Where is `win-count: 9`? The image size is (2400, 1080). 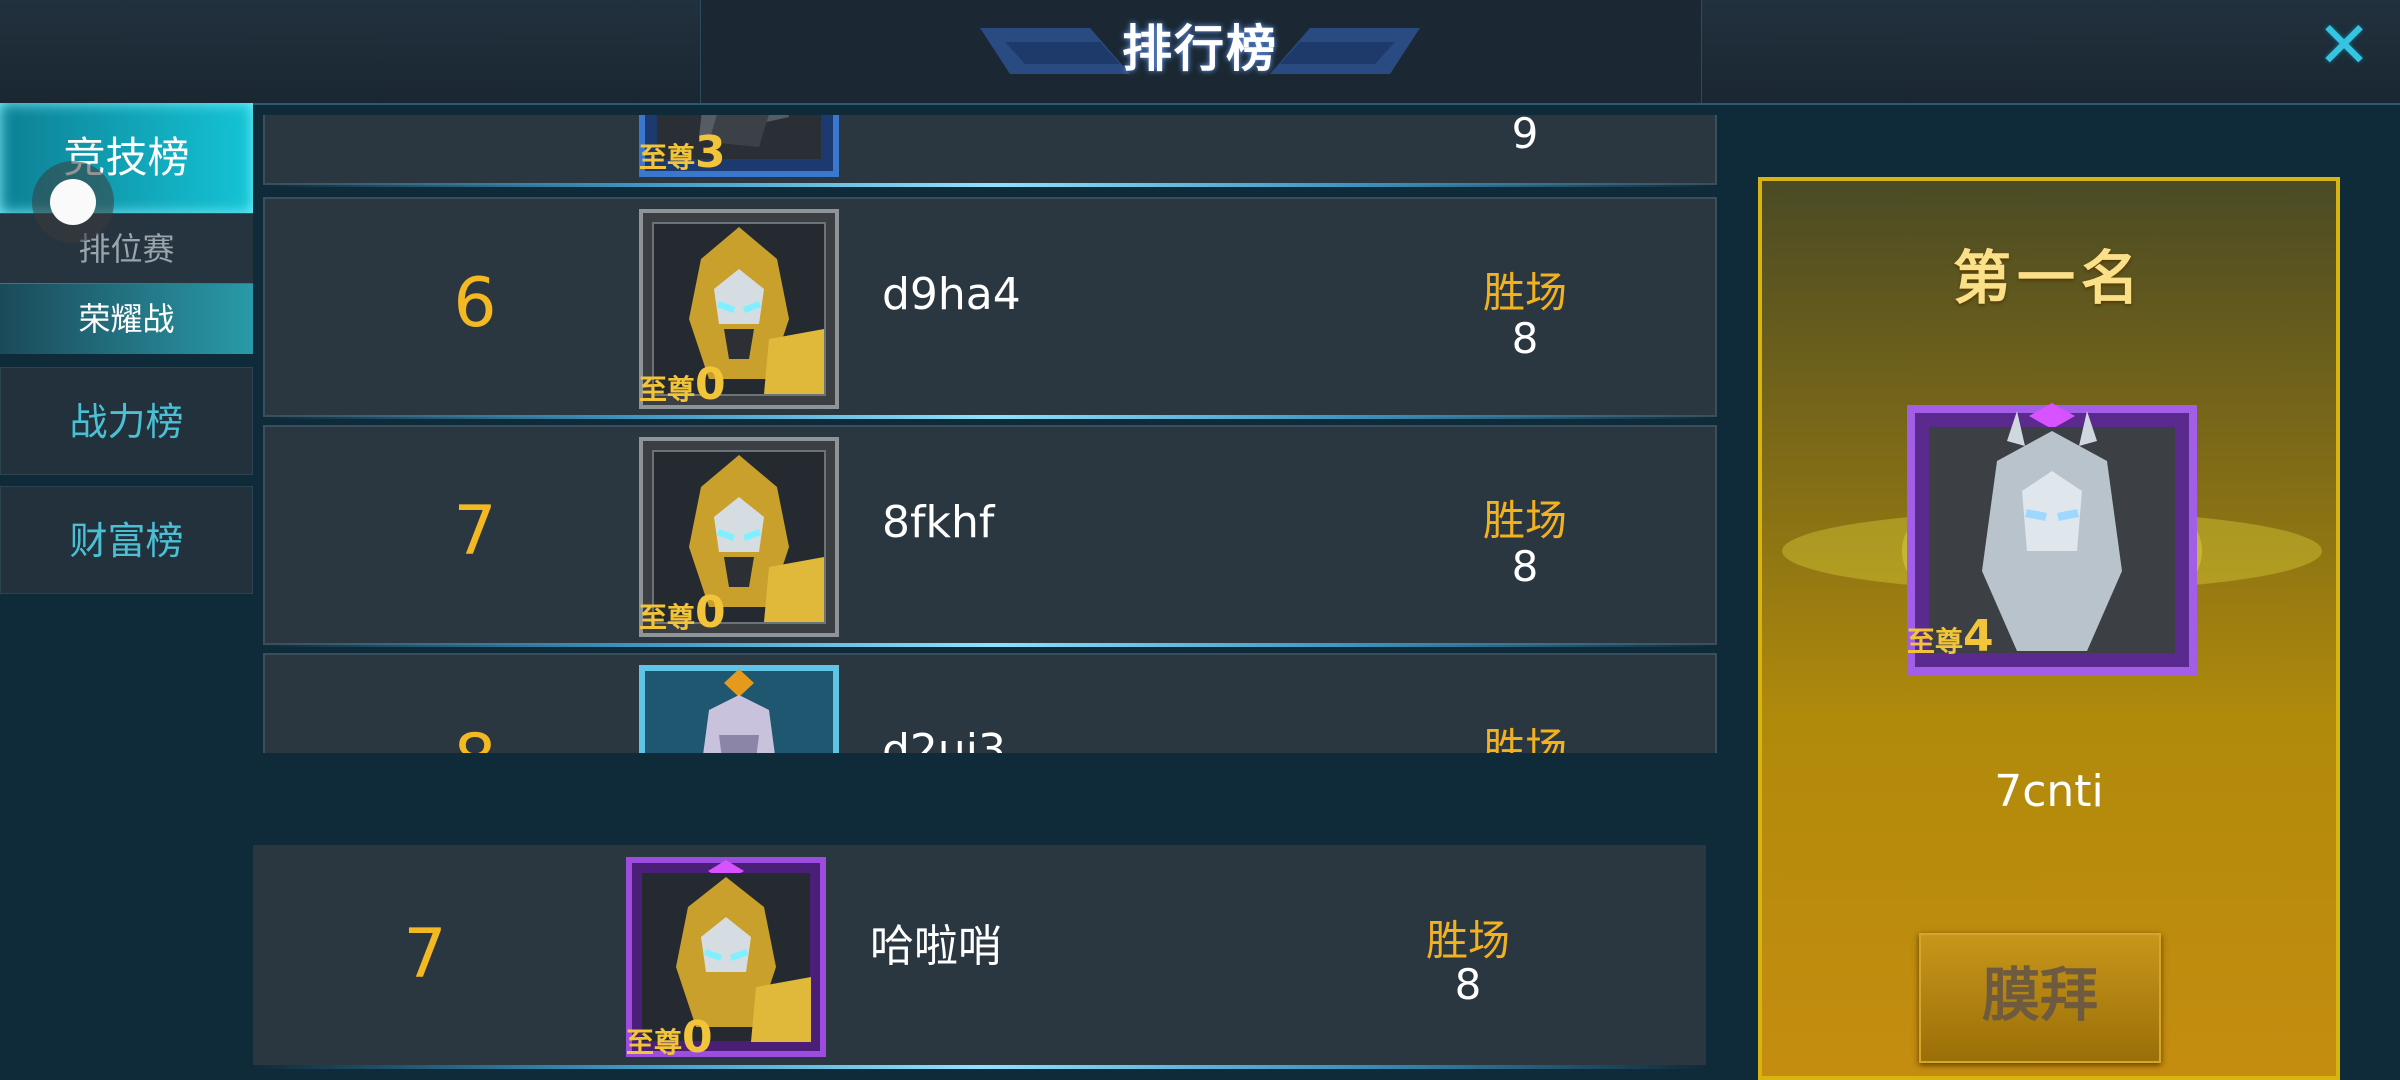
win-count: 9 is located at coordinates (1525, 136).